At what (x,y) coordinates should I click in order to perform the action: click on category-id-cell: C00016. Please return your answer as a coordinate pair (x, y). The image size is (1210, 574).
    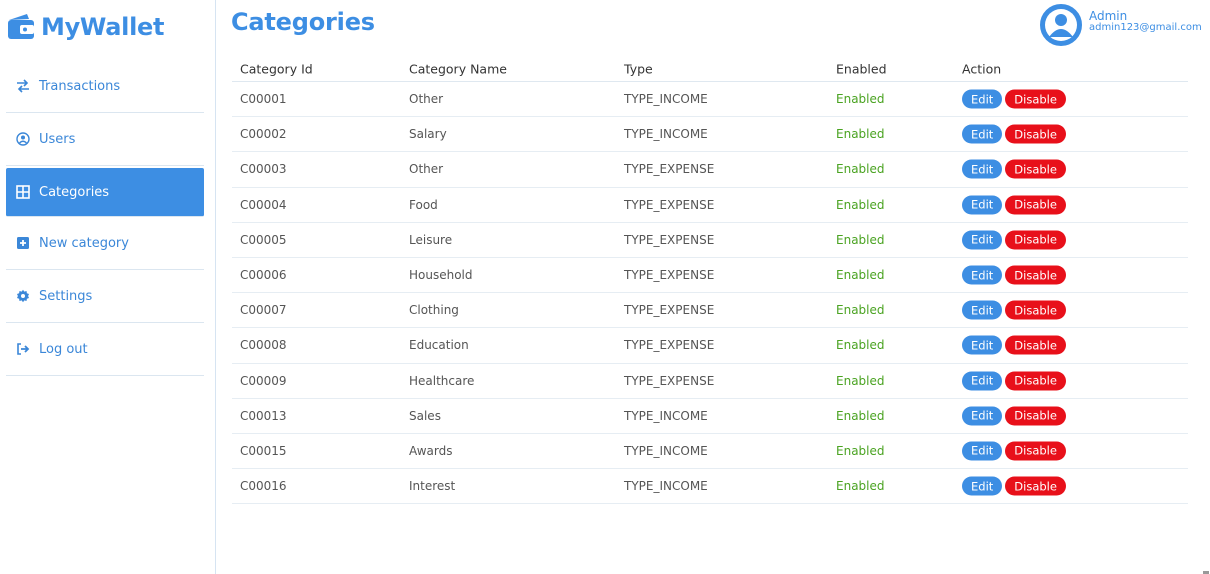
    Looking at the image, I should click on (263, 486).